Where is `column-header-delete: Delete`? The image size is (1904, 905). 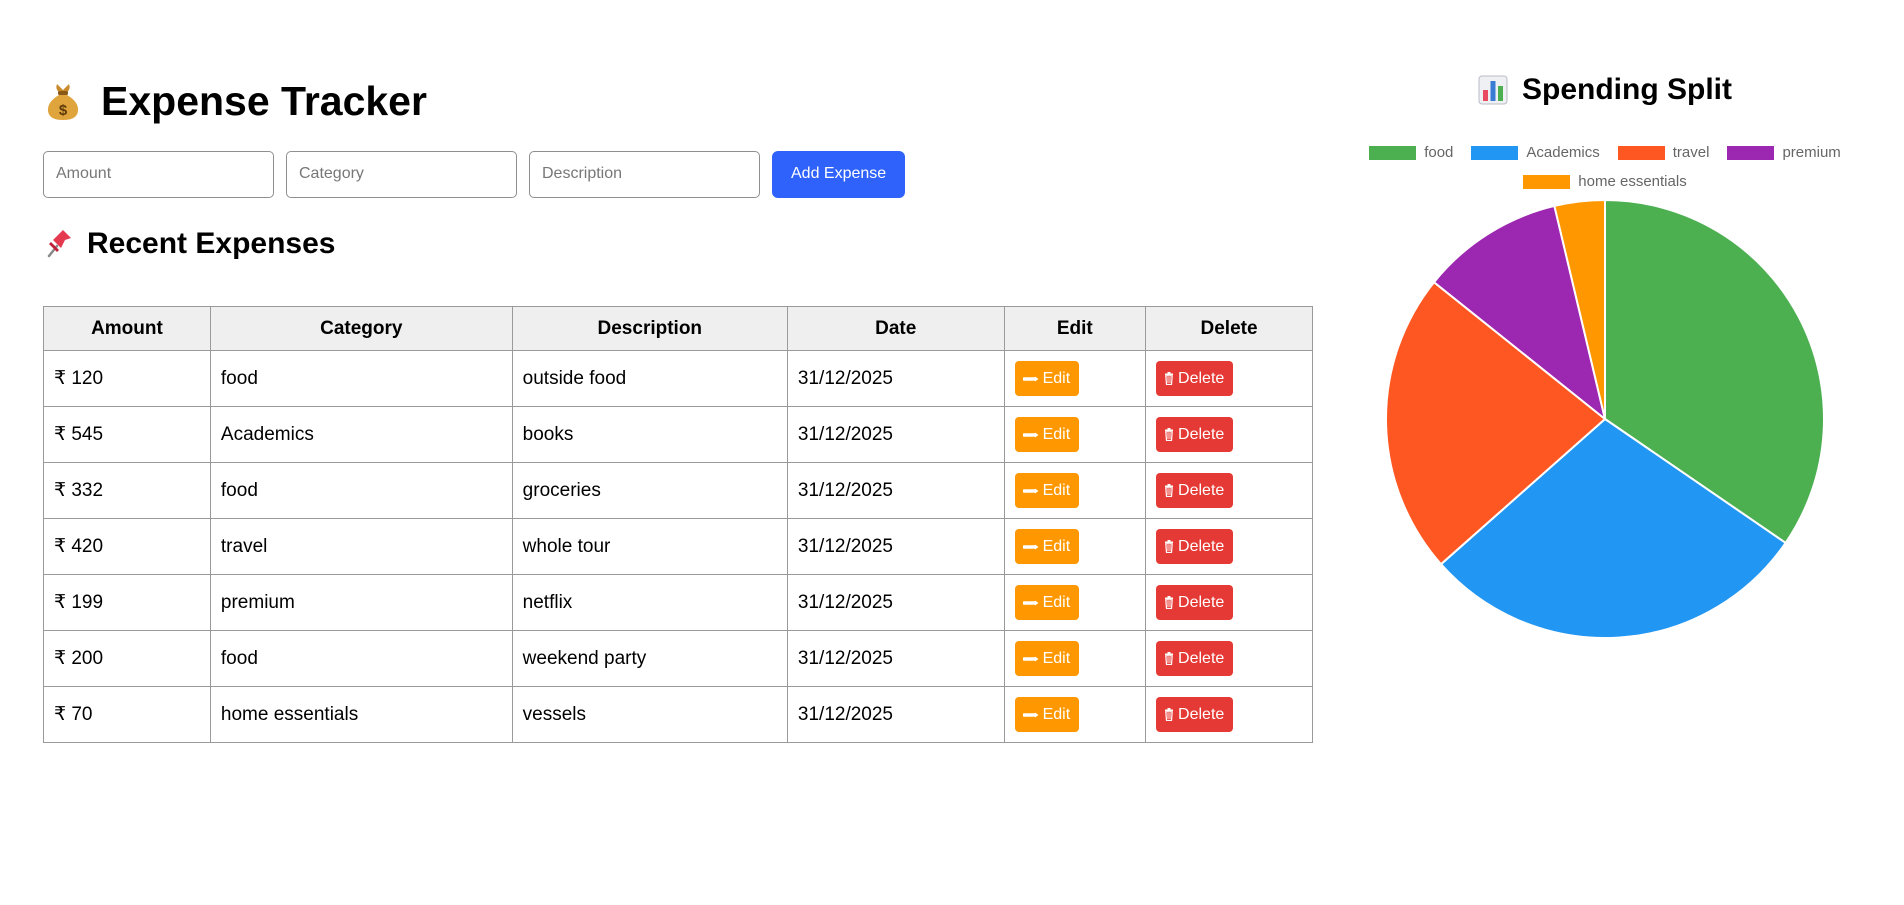 column-header-delete: Delete is located at coordinates (1229, 328).